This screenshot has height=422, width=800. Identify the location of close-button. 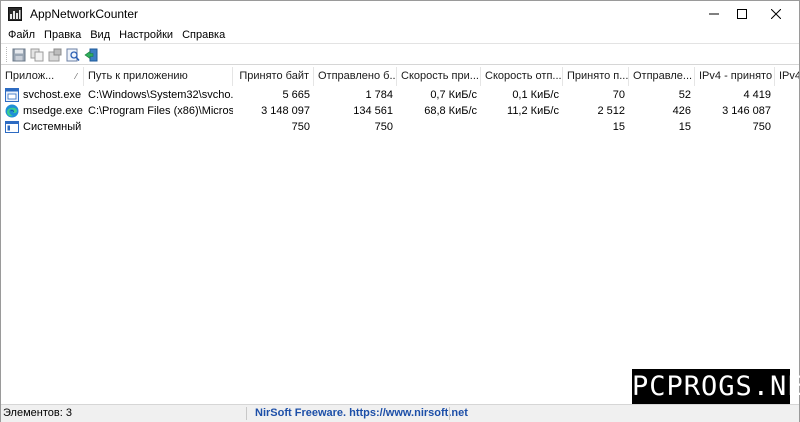
(776, 14).